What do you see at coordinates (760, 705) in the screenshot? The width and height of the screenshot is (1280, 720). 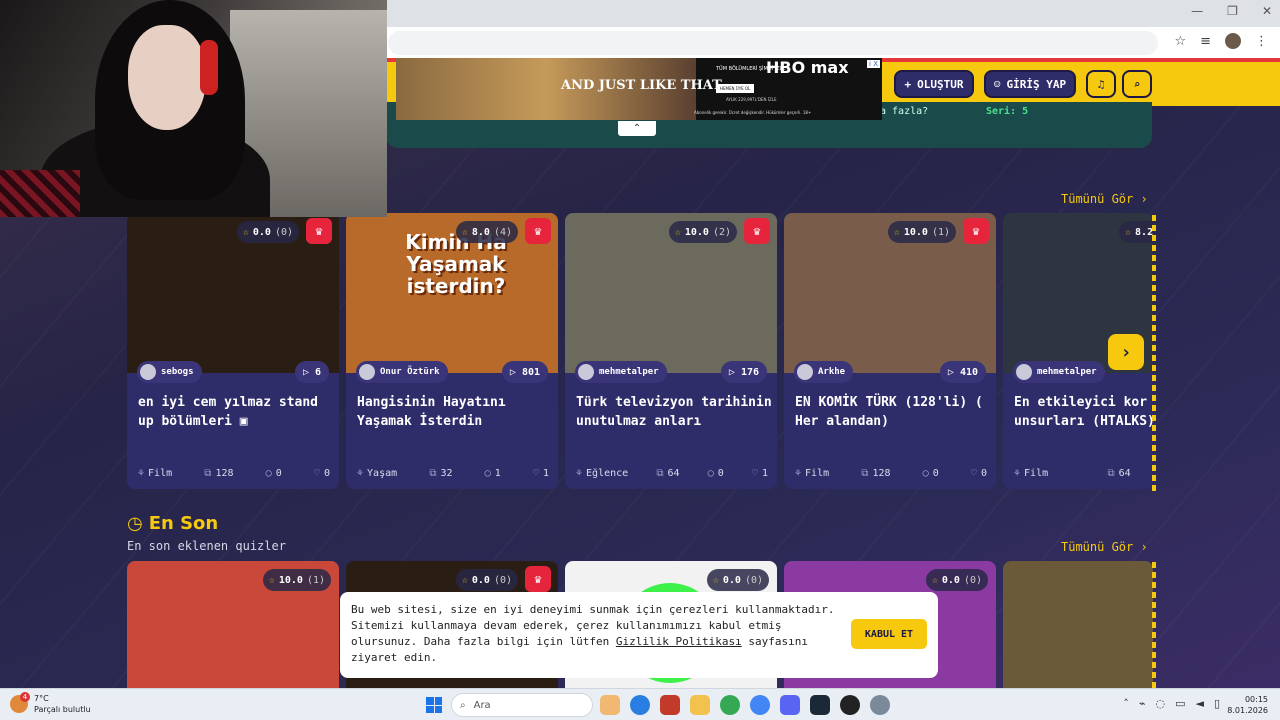 I see `chrome-profile-icon` at bounding box center [760, 705].